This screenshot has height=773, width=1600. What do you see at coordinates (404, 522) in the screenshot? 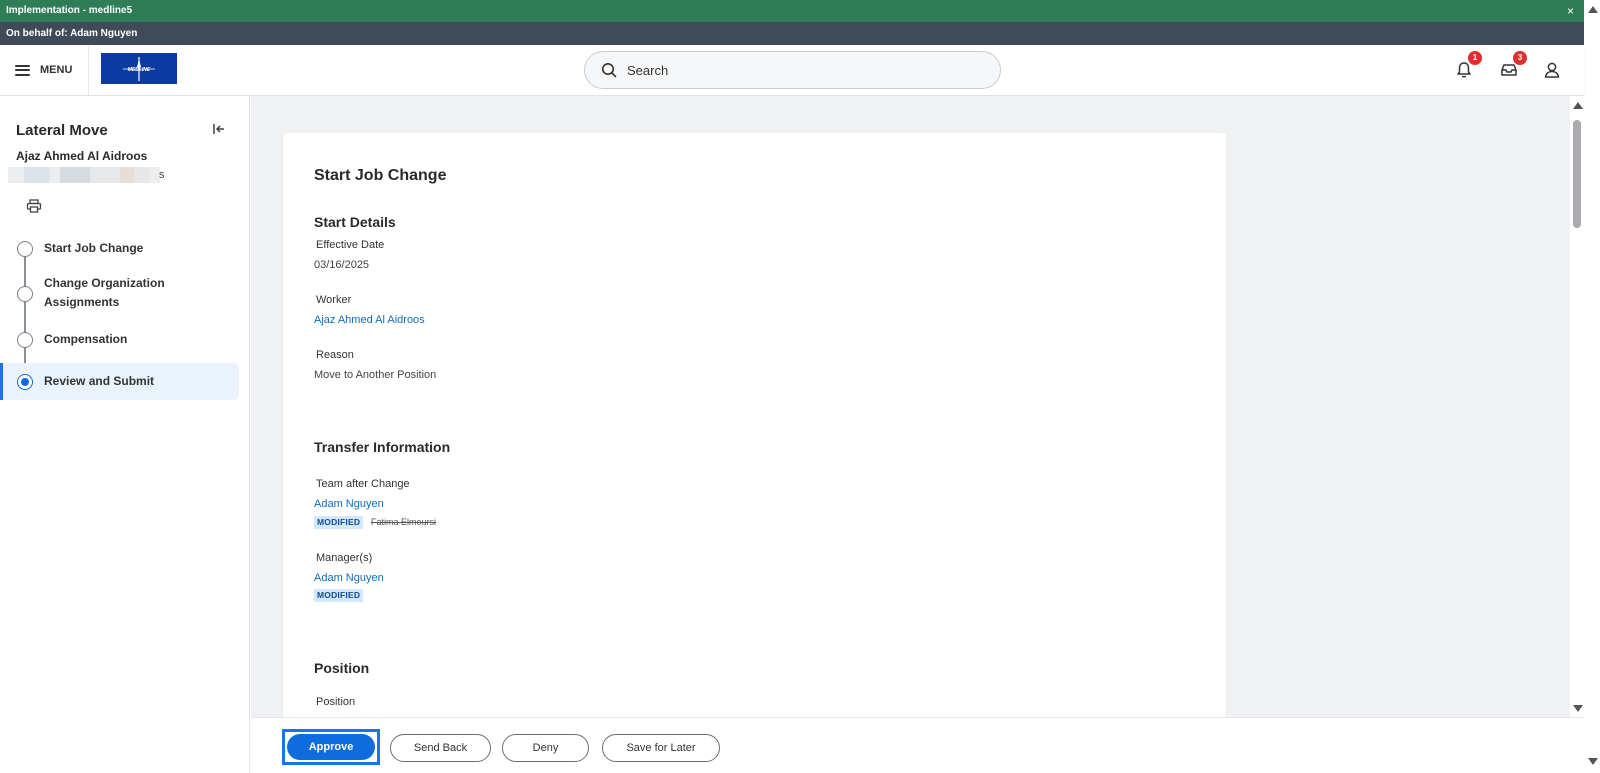
I see `previous-team-value: Fatima Elmoursi` at bounding box center [404, 522].